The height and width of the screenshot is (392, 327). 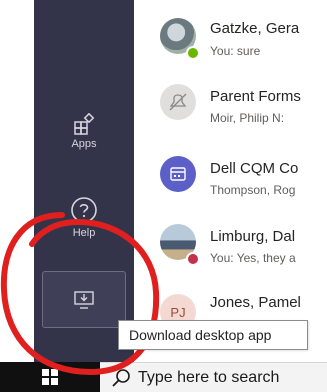 I want to click on windows-icon, so click(x=50, y=377).